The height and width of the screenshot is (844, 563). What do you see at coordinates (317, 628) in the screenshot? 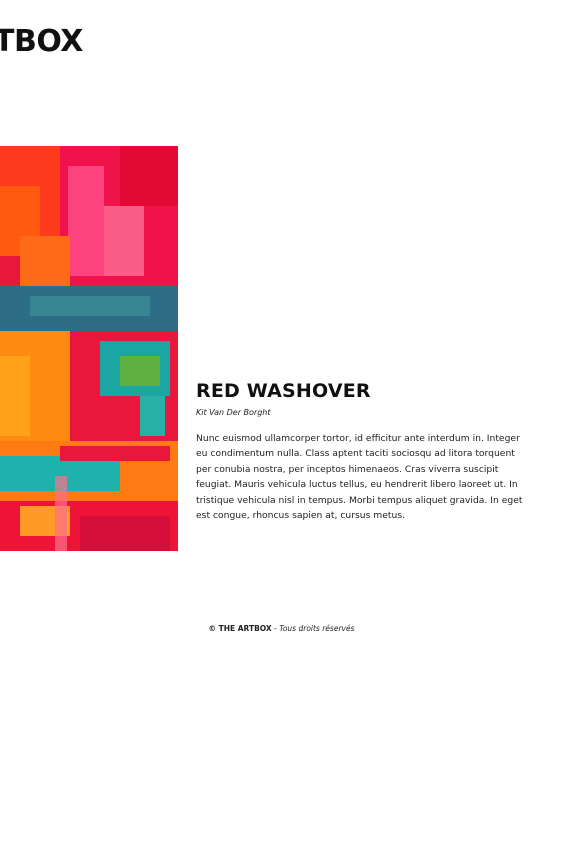
I see `footer-rights: Tous droits réservés` at bounding box center [317, 628].